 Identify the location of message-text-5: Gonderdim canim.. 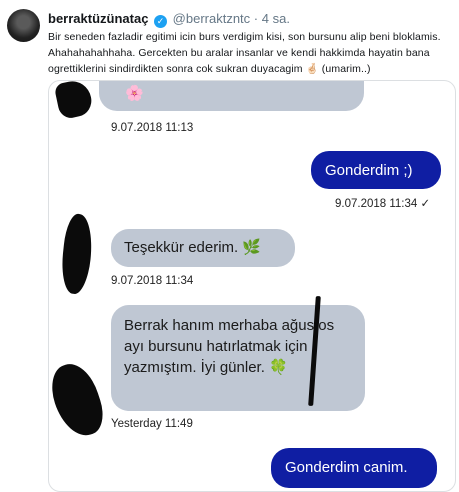
(346, 467).